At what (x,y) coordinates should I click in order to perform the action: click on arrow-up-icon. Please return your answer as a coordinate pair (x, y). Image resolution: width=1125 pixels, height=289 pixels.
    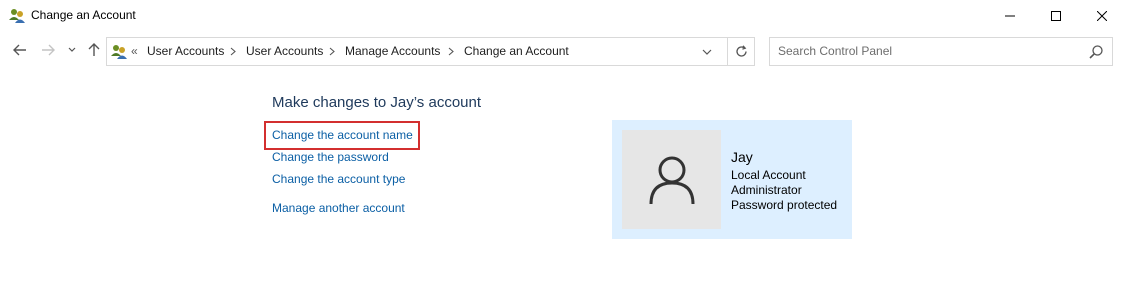
    Looking at the image, I should click on (94, 49).